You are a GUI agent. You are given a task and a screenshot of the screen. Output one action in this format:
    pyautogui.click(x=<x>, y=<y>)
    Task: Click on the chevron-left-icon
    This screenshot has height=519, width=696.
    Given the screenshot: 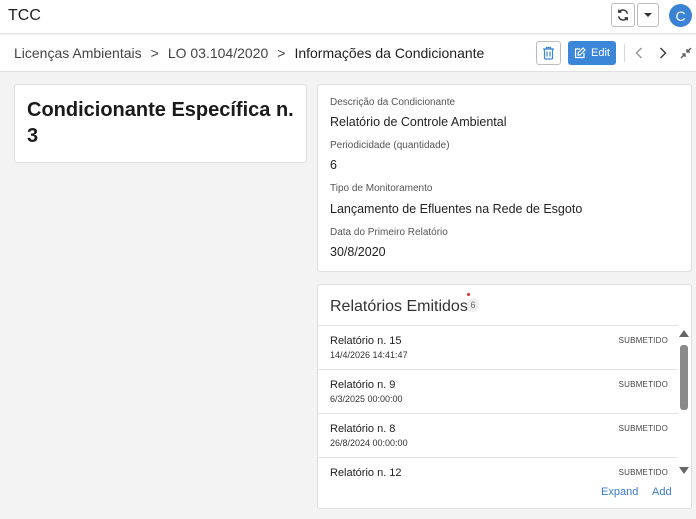 What is the action you would take?
    pyautogui.click(x=639, y=53)
    